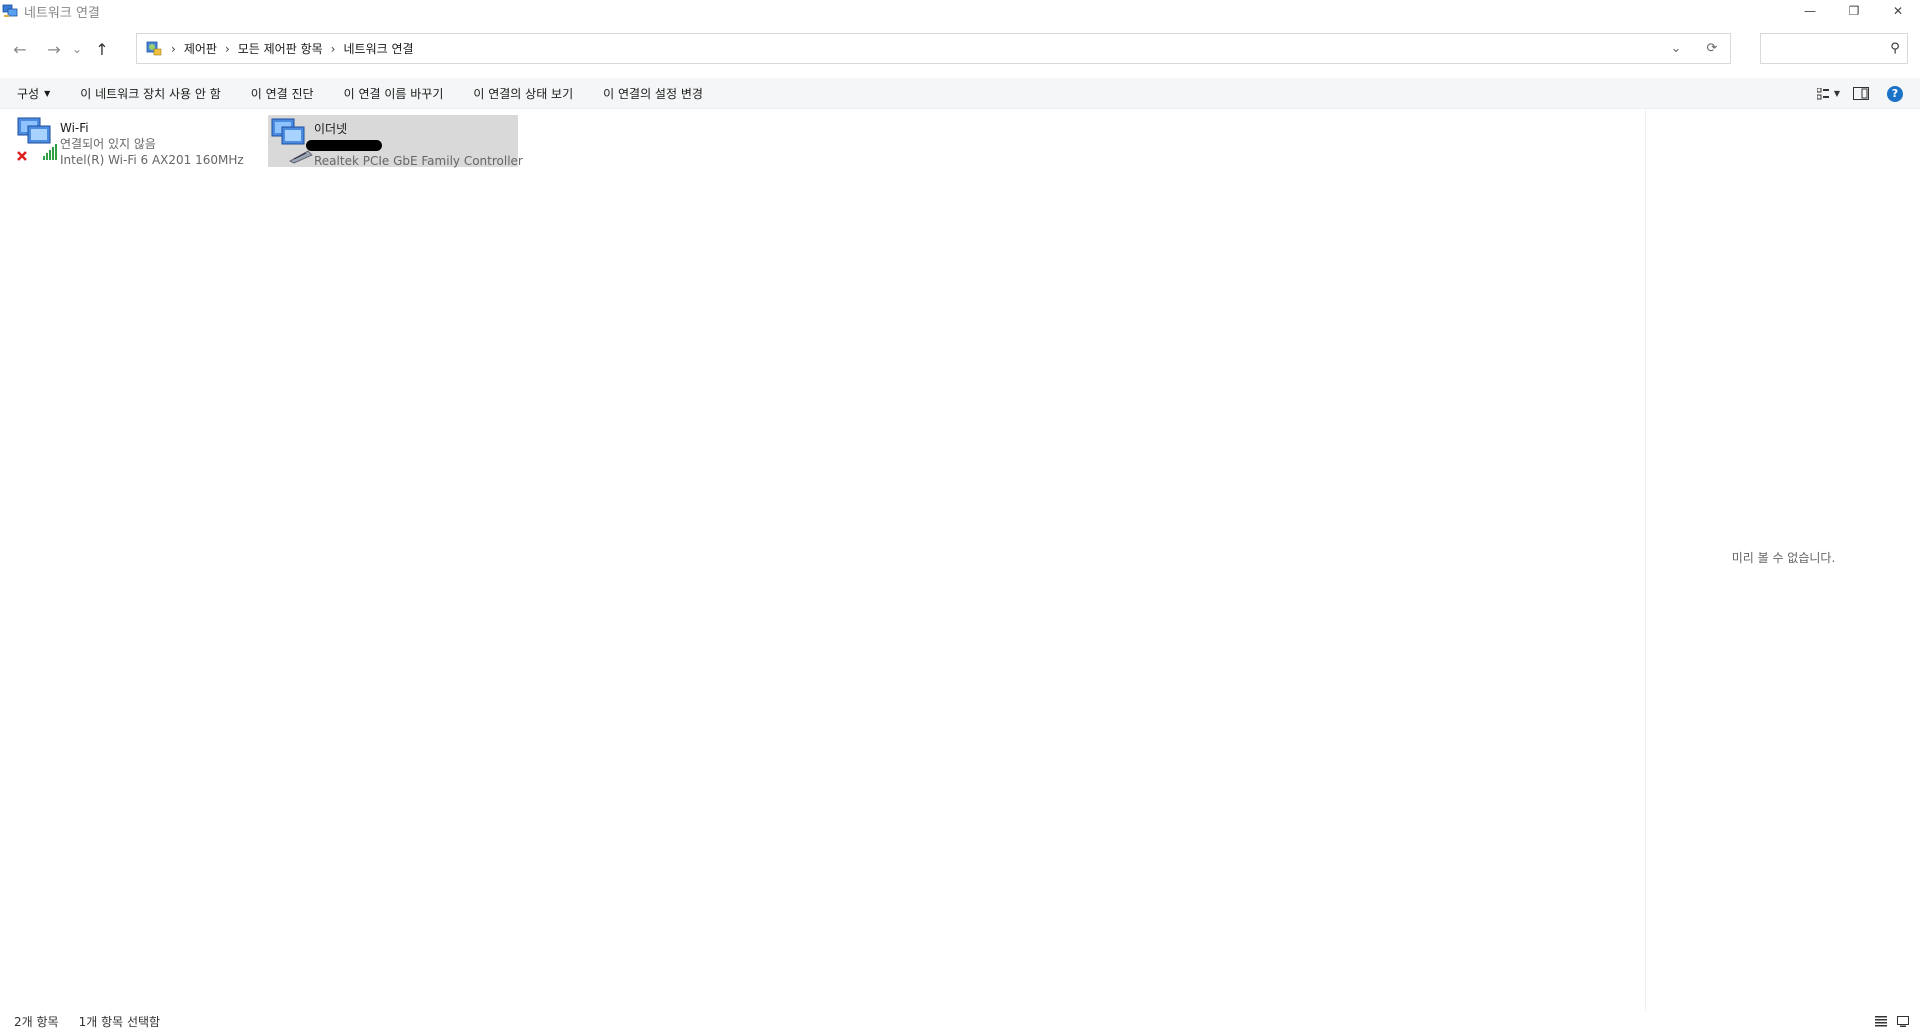  What do you see at coordinates (108, 144) in the screenshot?
I see `connection-status: 연결되어 있지 않음` at bounding box center [108, 144].